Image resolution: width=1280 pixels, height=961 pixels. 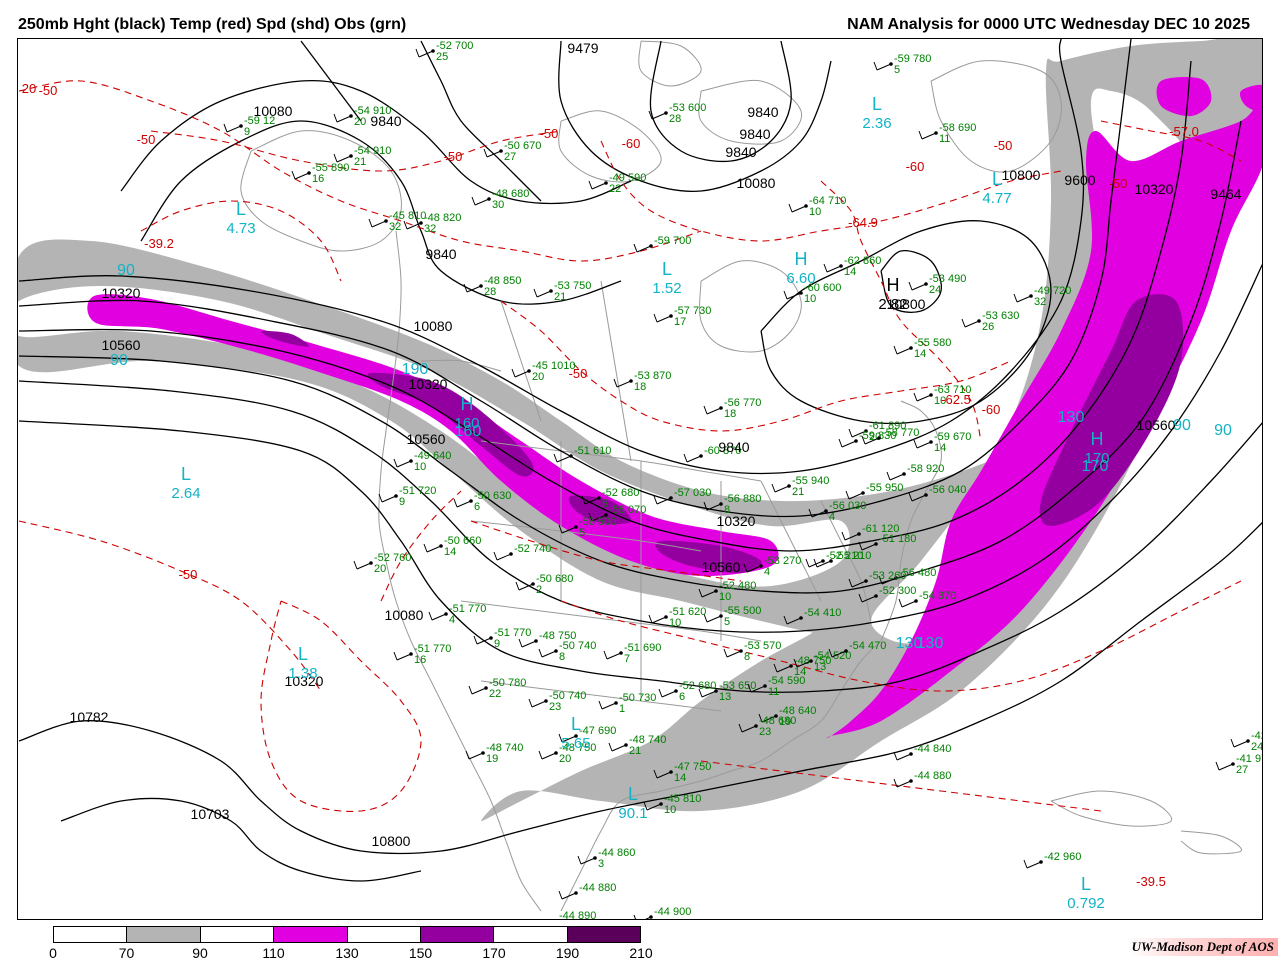 What do you see at coordinates (121, 293) in the screenshot?
I see `height-label: 10320` at bounding box center [121, 293].